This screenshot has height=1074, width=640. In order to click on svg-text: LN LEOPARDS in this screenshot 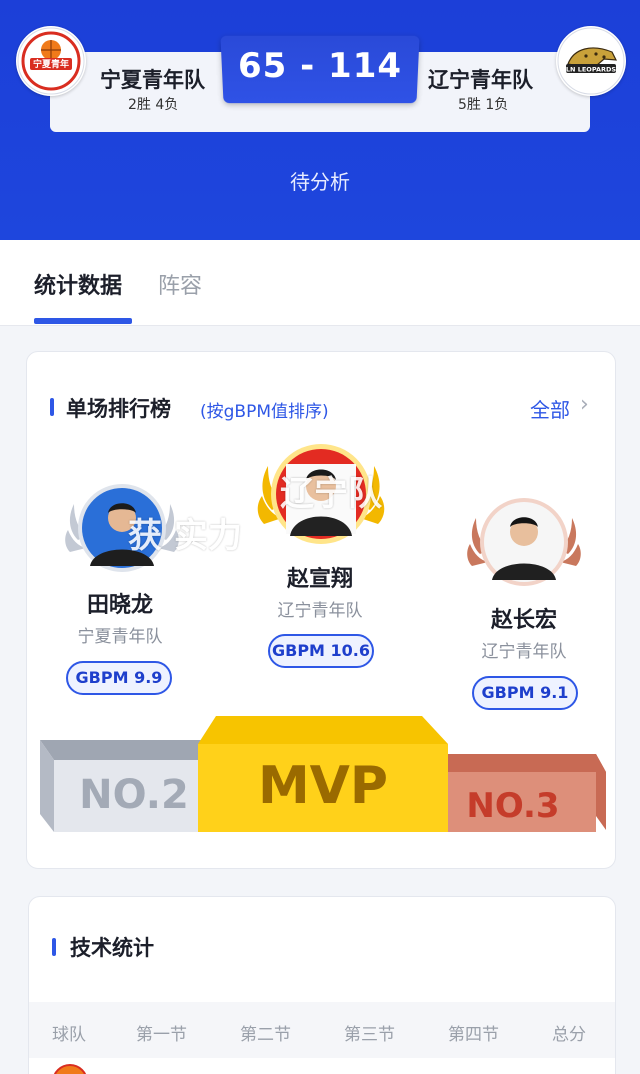, I will do `click(591, 70)`.